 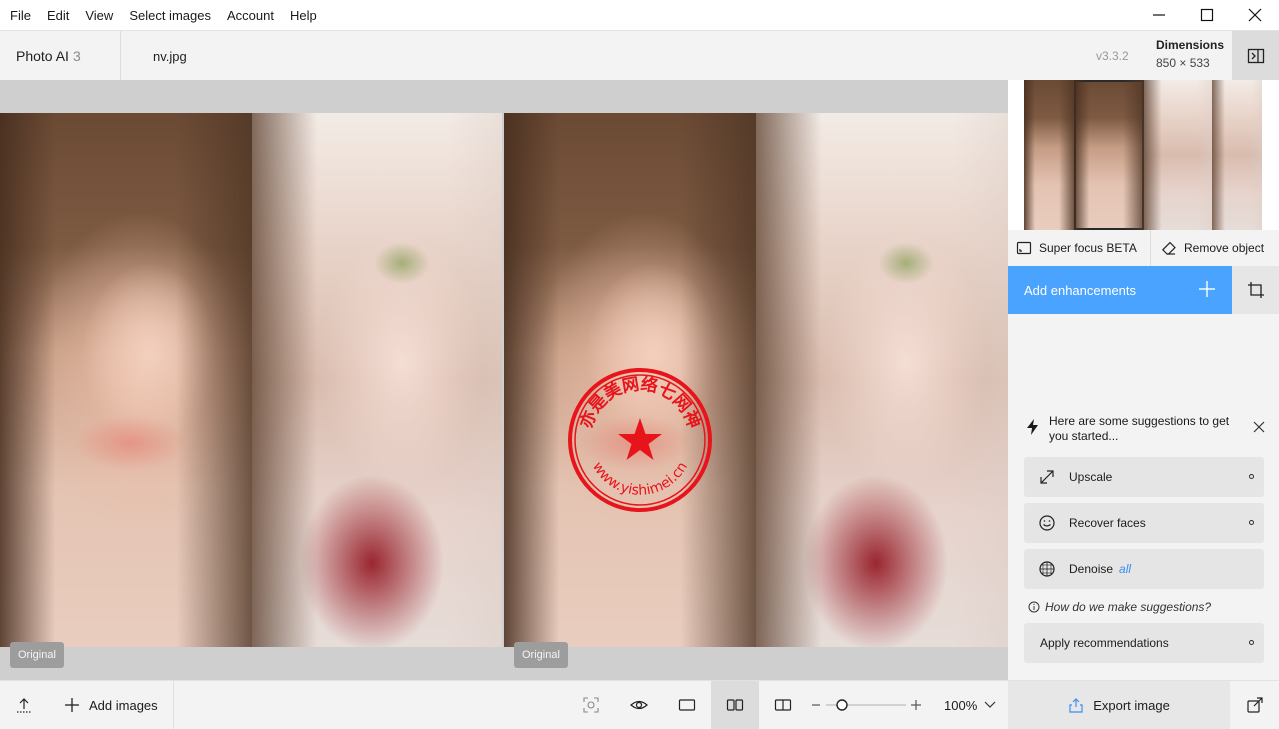 I want to click on scan-face-icon, so click(x=591, y=705).